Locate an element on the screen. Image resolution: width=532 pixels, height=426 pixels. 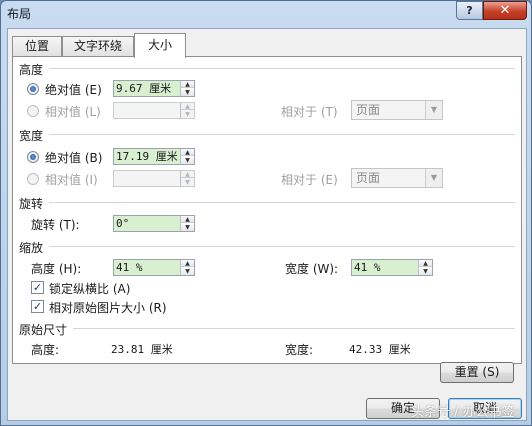
rotate-section-divider is located at coordinates (282, 202).